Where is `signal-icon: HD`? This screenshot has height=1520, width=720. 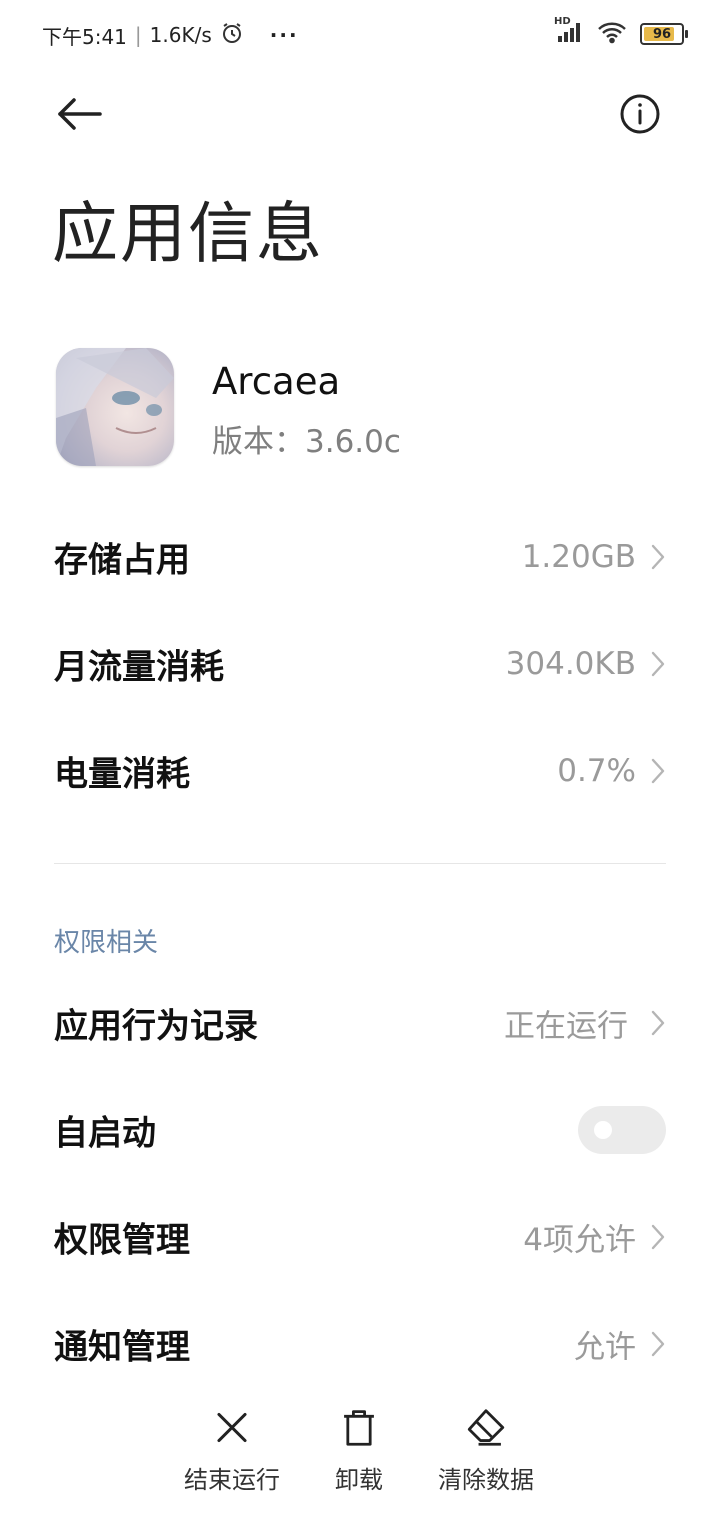 signal-icon: HD is located at coordinates (569, 32).